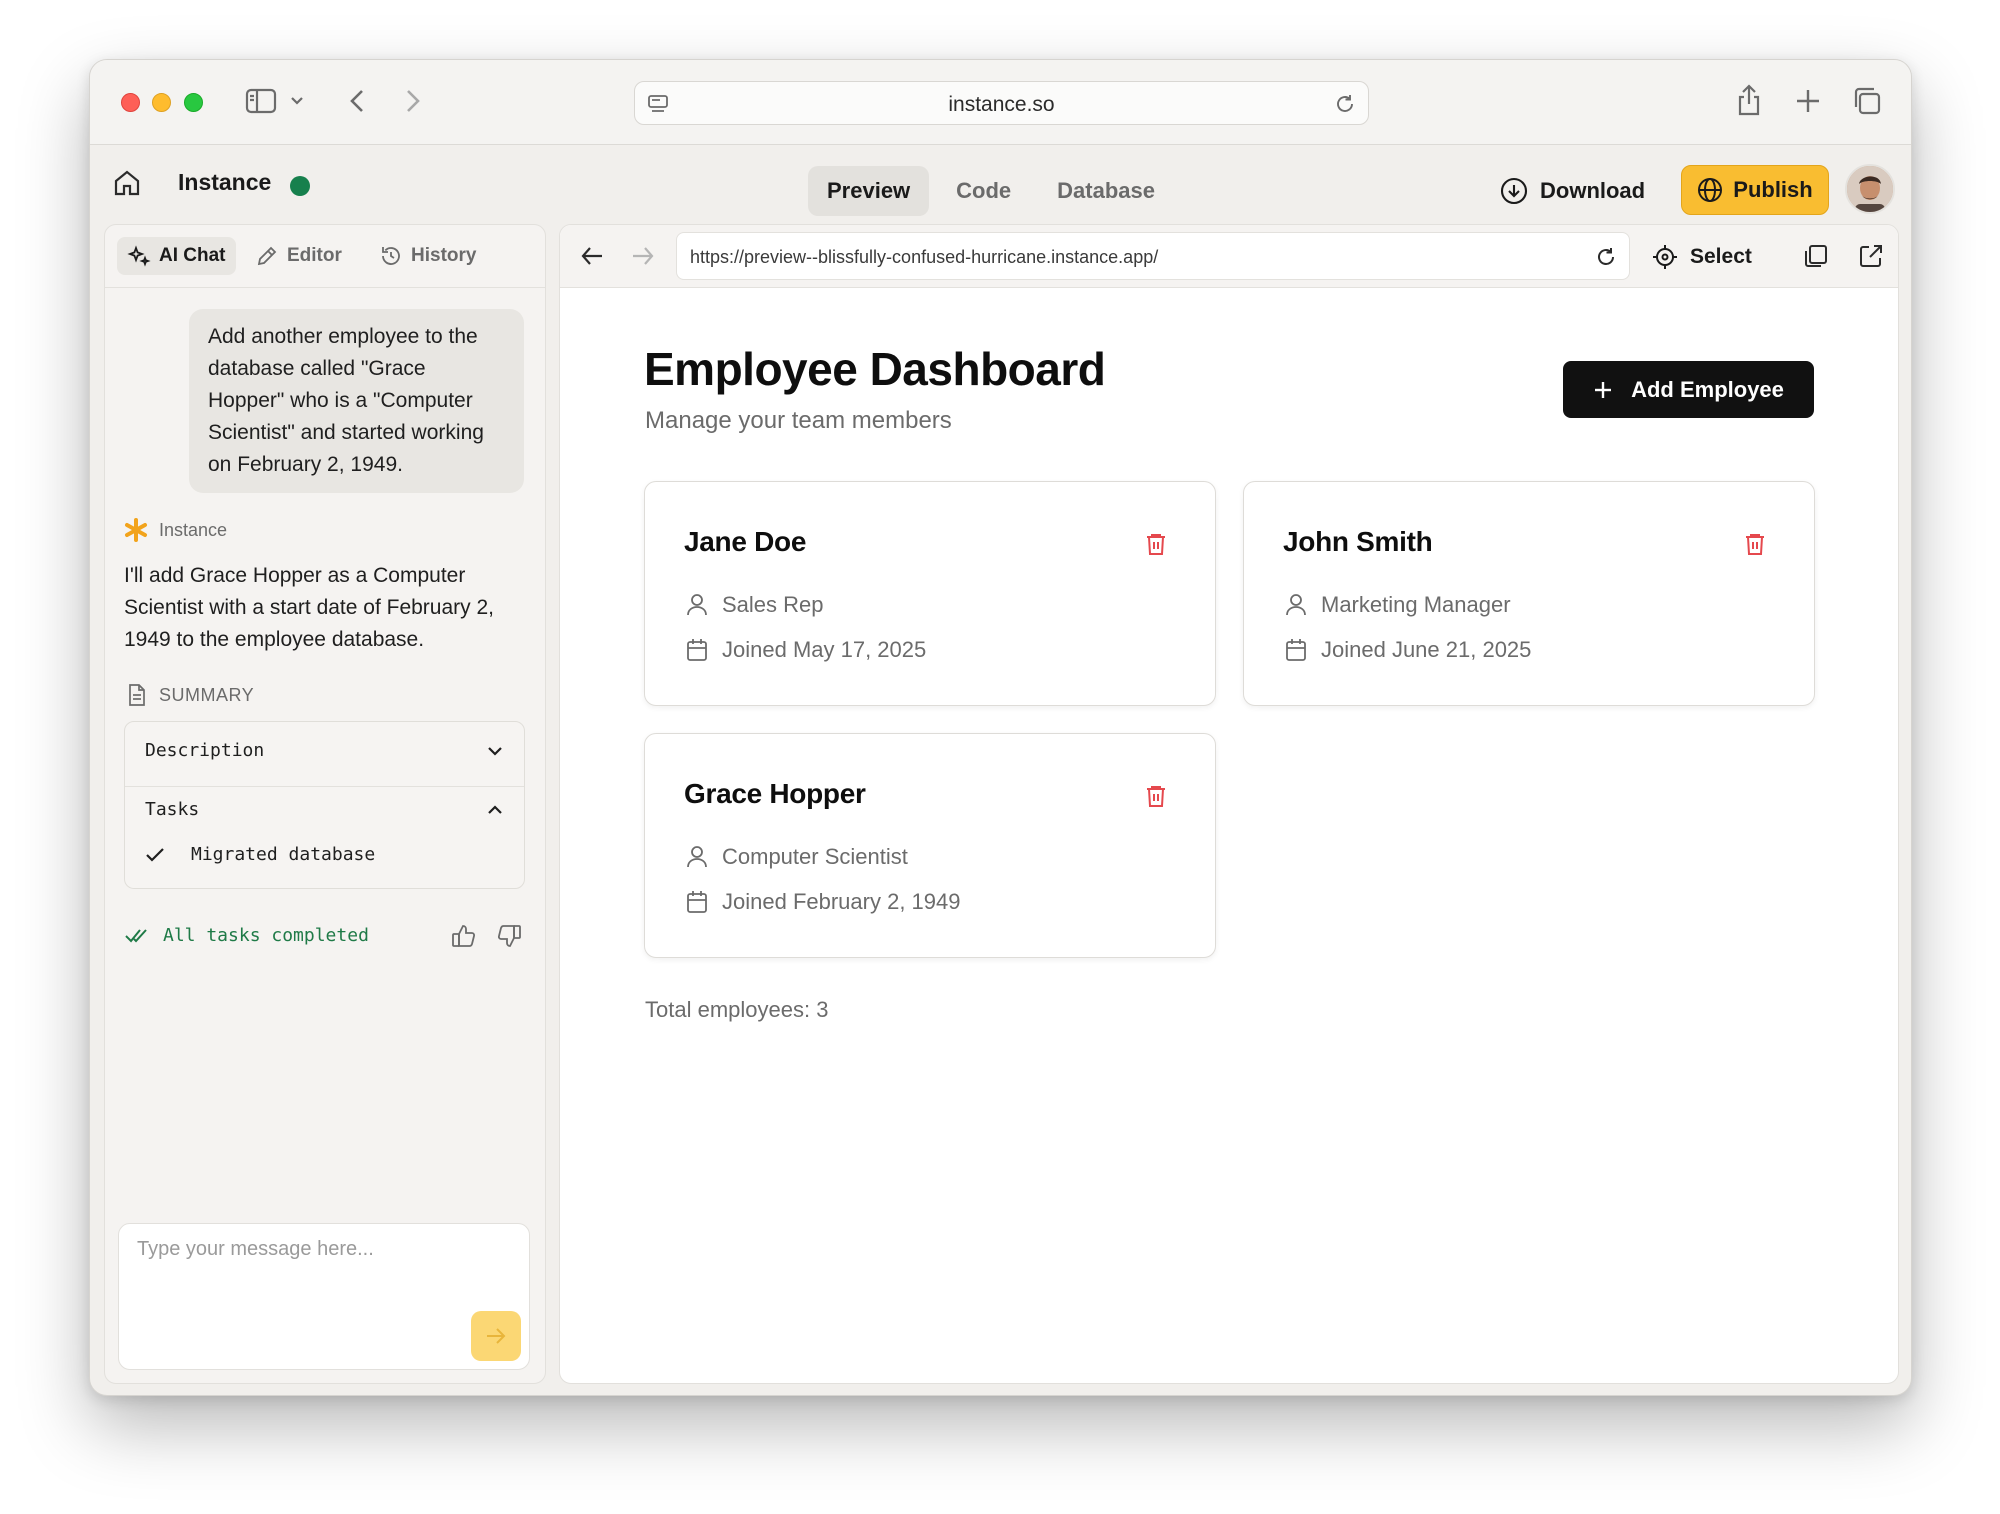  Describe the element at coordinates (773, 604) in the screenshot. I see `employee-role: Sales Rep` at that location.